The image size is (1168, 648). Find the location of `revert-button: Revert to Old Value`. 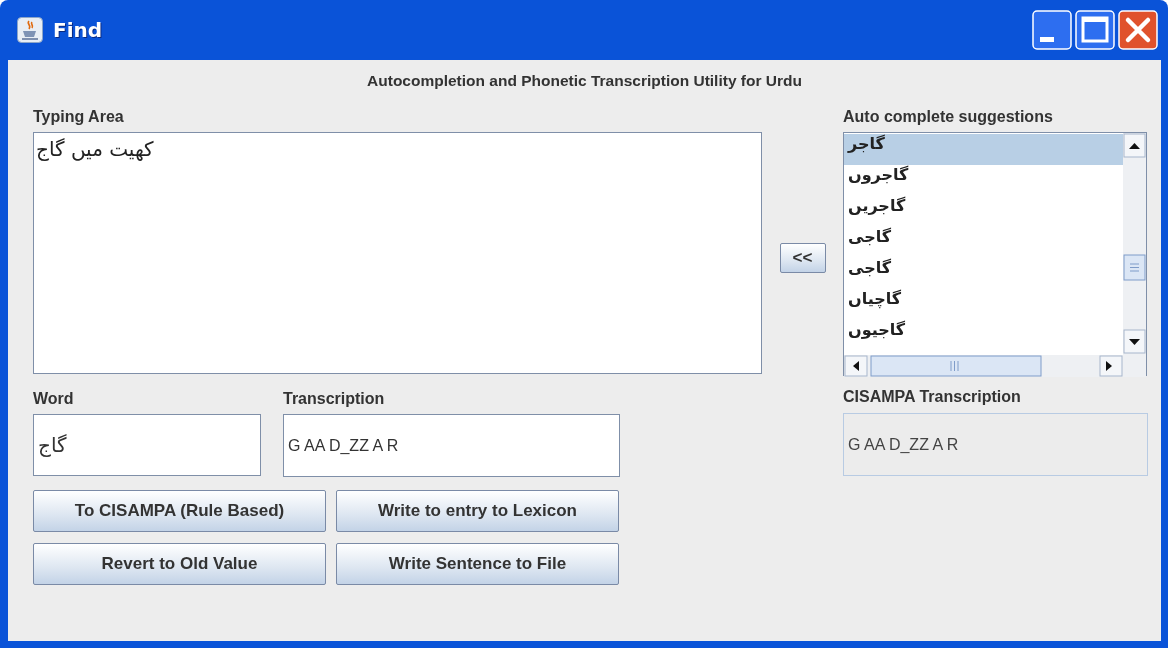

revert-button: Revert to Old Value is located at coordinates (179, 564).